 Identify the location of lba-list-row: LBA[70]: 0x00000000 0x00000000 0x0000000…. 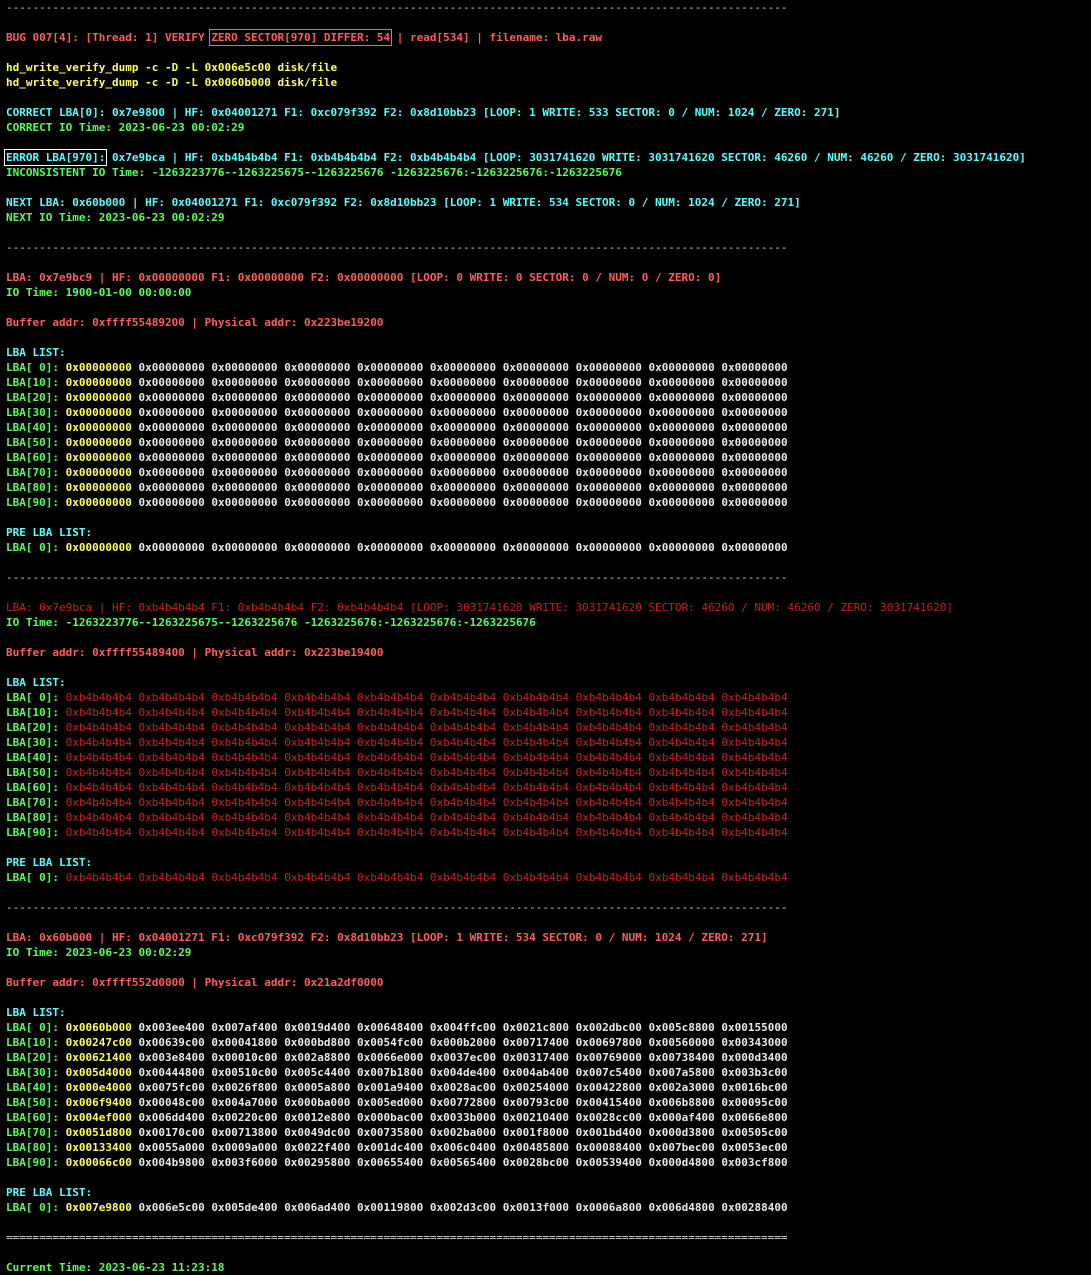
(548, 472).